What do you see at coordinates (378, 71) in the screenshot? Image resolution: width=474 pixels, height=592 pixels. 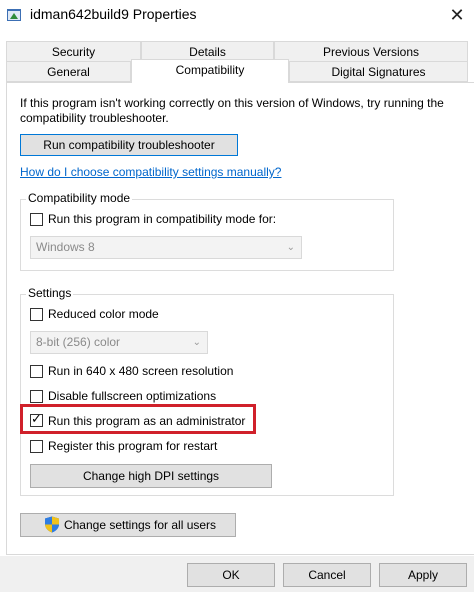 I see `tab-digital-signatures: Digital Signatures` at bounding box center [378, 71].